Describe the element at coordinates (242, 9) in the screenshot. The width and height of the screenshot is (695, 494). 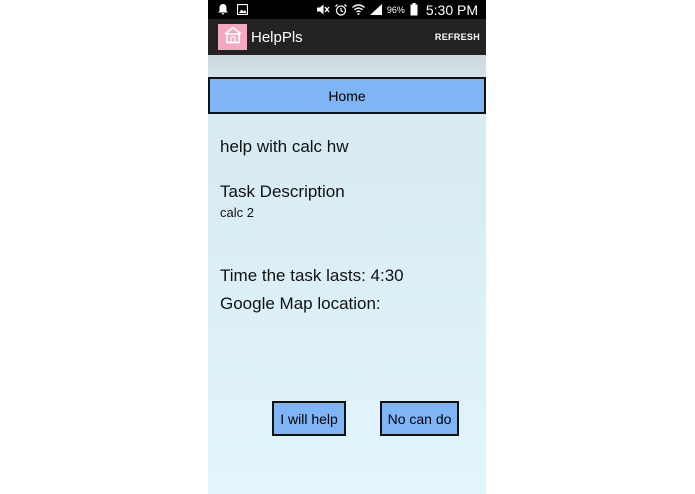
I see `image-notification-icon` at that location.